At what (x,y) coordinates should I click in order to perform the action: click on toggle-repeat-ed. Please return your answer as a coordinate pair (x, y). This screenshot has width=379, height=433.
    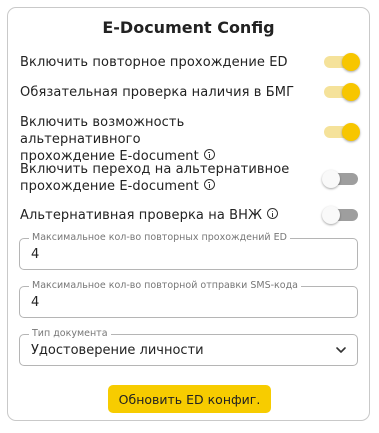
    Looking at the image, I should click on (341, 62).